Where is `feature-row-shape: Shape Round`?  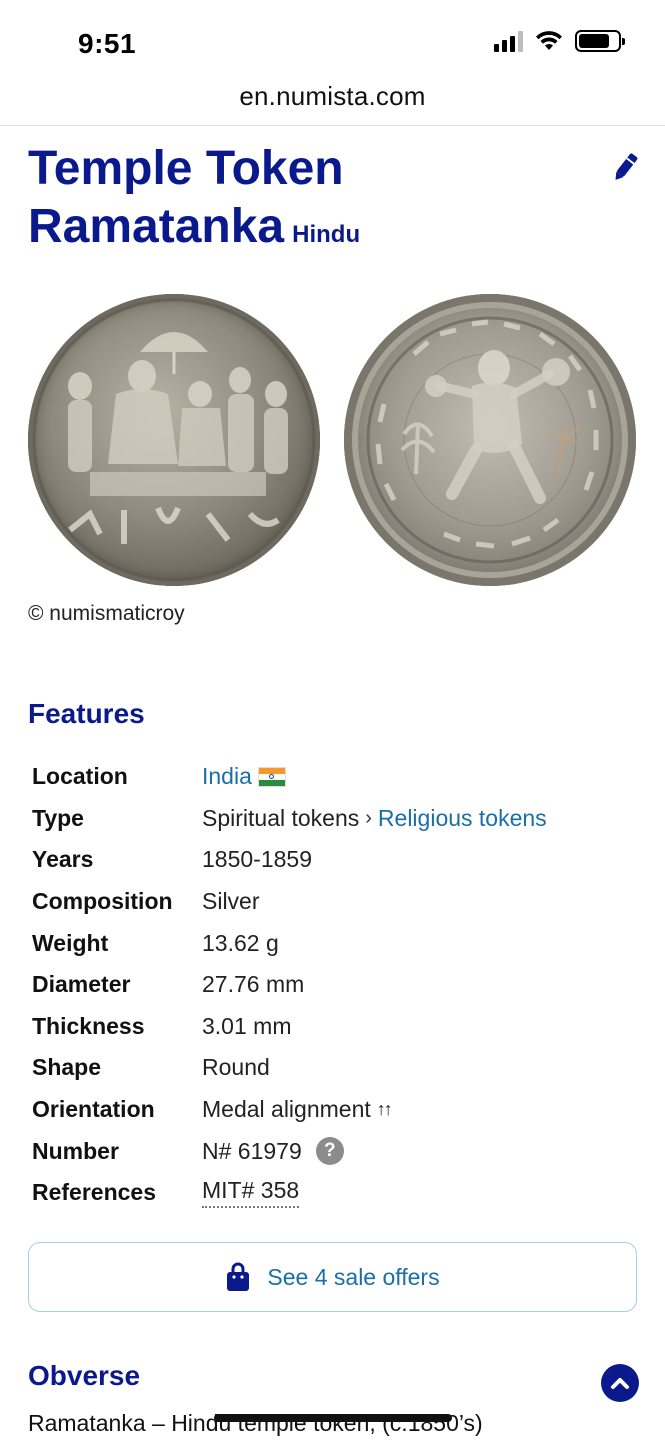
feature-row-shape: Shape Round is located at coordinates (332, 1068).